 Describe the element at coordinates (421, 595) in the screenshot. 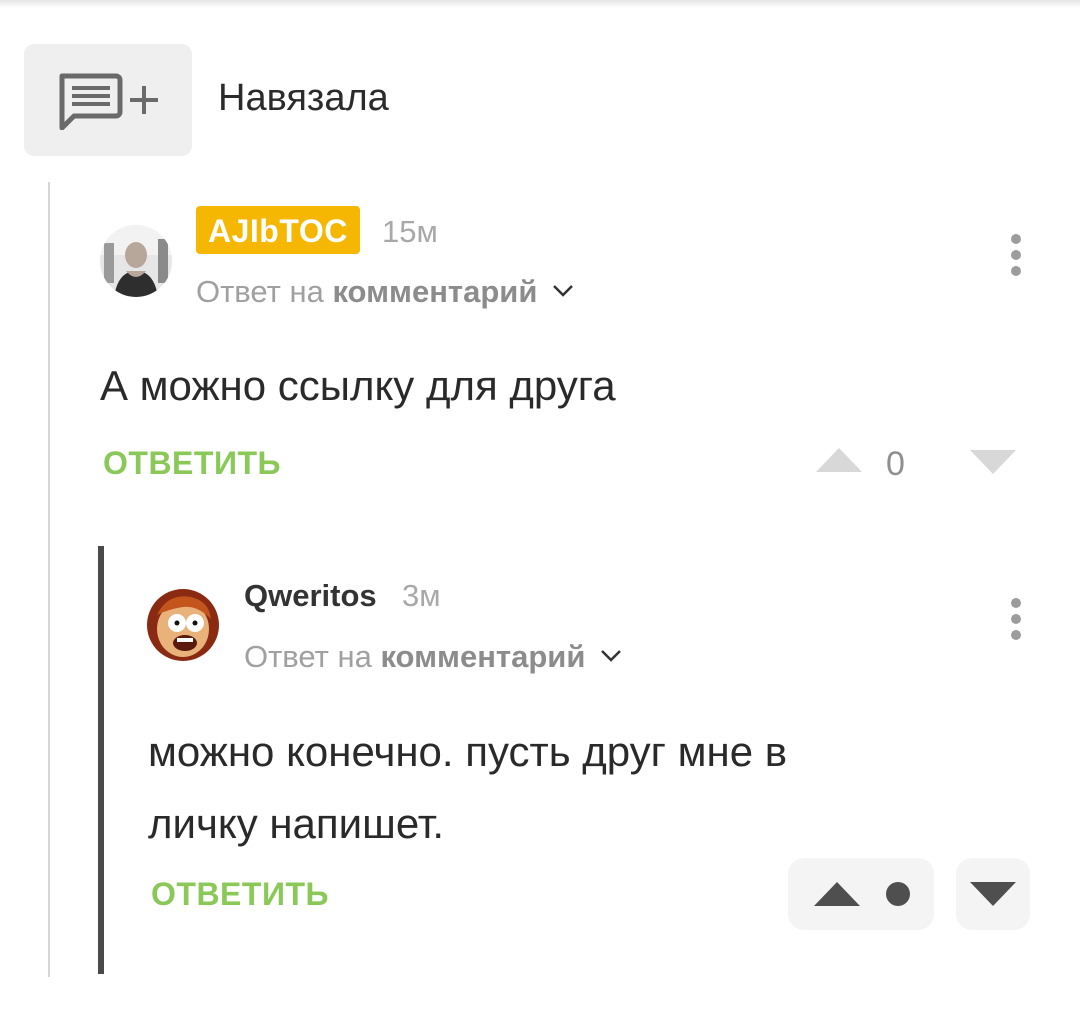

I see `comment-time: 3м` at that location.